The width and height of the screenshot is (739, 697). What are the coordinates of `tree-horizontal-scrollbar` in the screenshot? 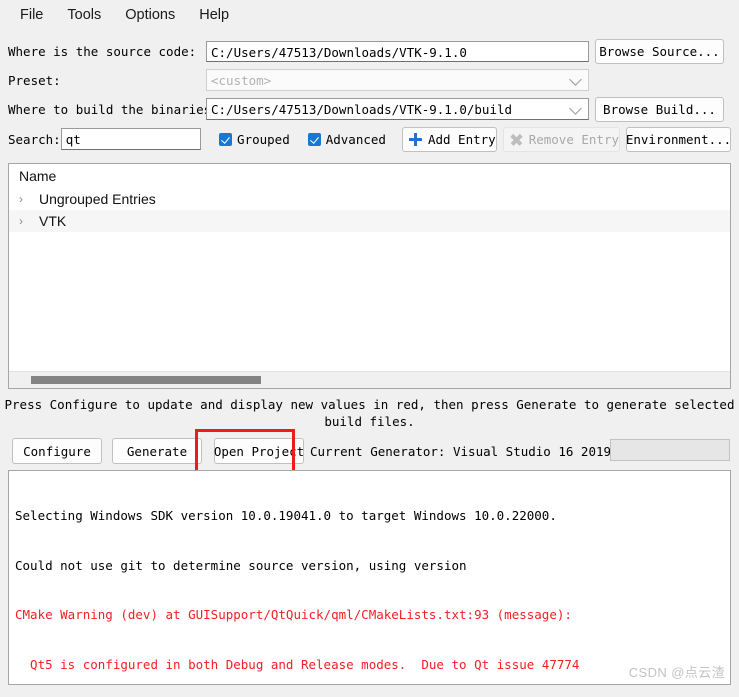 It's located at (369, 379).